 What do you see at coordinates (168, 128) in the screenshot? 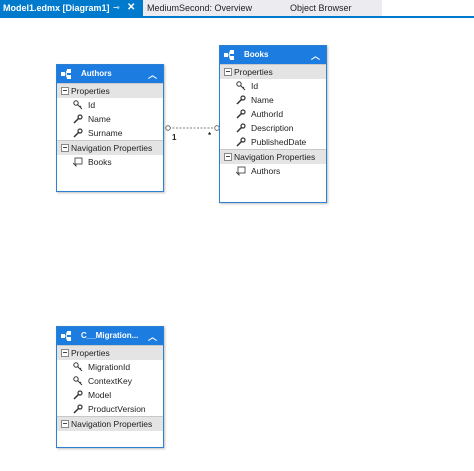
I see `association-end-left-icon` at bounding box center [168, 128].